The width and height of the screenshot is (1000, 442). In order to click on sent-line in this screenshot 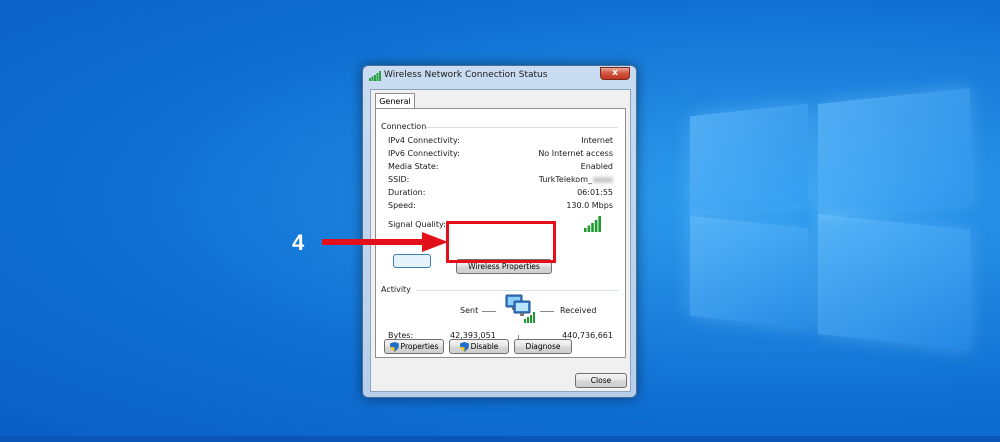, I will do `click(489, 311)`.